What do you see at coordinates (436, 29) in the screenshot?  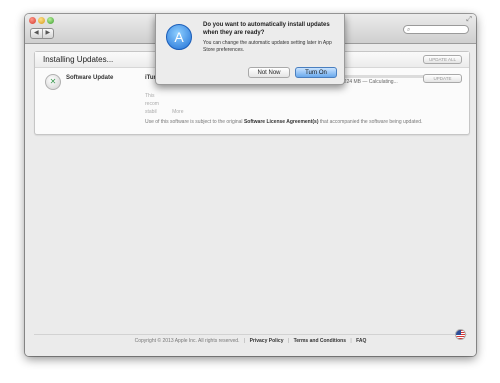 I see `search-input: ⌕` at bounding box center [436, 29].